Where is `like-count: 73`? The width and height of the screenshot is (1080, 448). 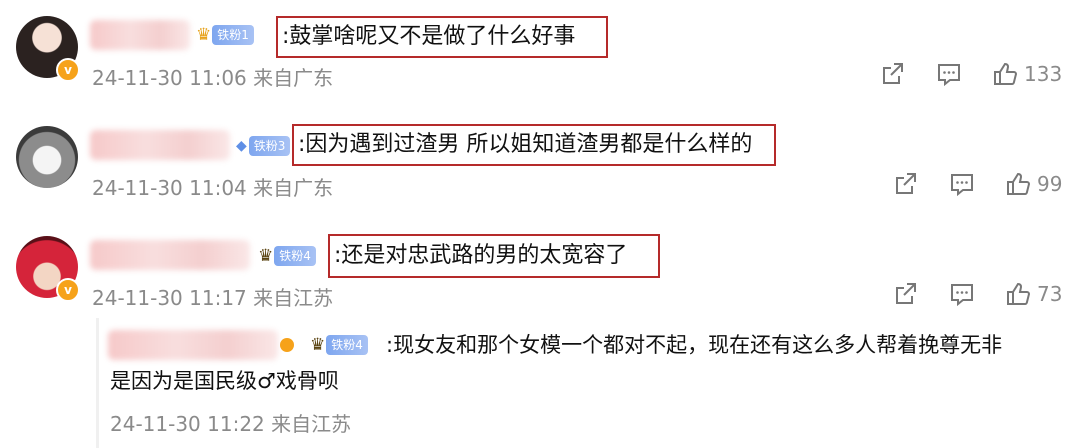 like-count: 73 is located at coordinates (1050, 294).